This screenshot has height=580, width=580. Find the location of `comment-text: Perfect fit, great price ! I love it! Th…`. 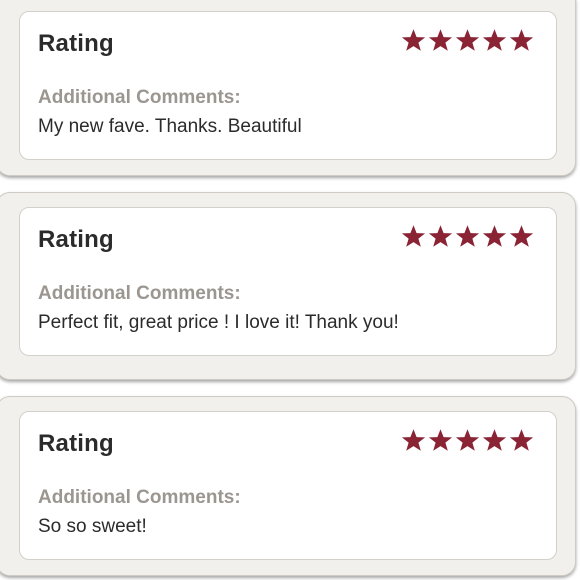

comment-text: Perfect fit, great price ! I love it! Th… is located at coordinates (218, 322).